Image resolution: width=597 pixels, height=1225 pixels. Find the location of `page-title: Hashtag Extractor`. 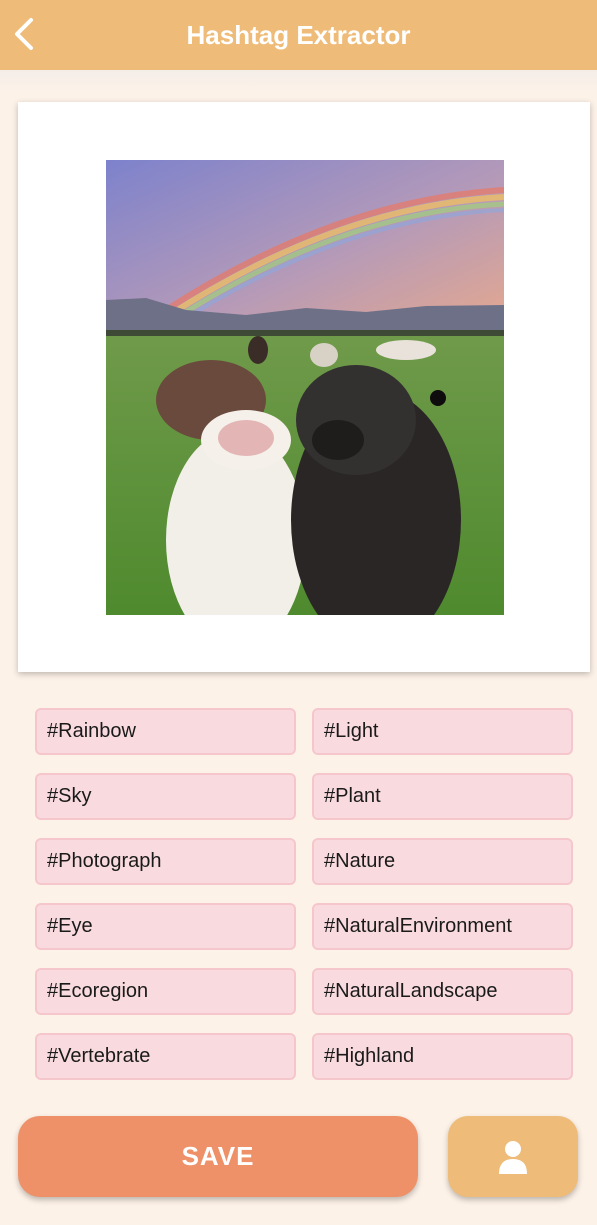

page-title: Hashtag Extractor is located at coordinates (298, 34).